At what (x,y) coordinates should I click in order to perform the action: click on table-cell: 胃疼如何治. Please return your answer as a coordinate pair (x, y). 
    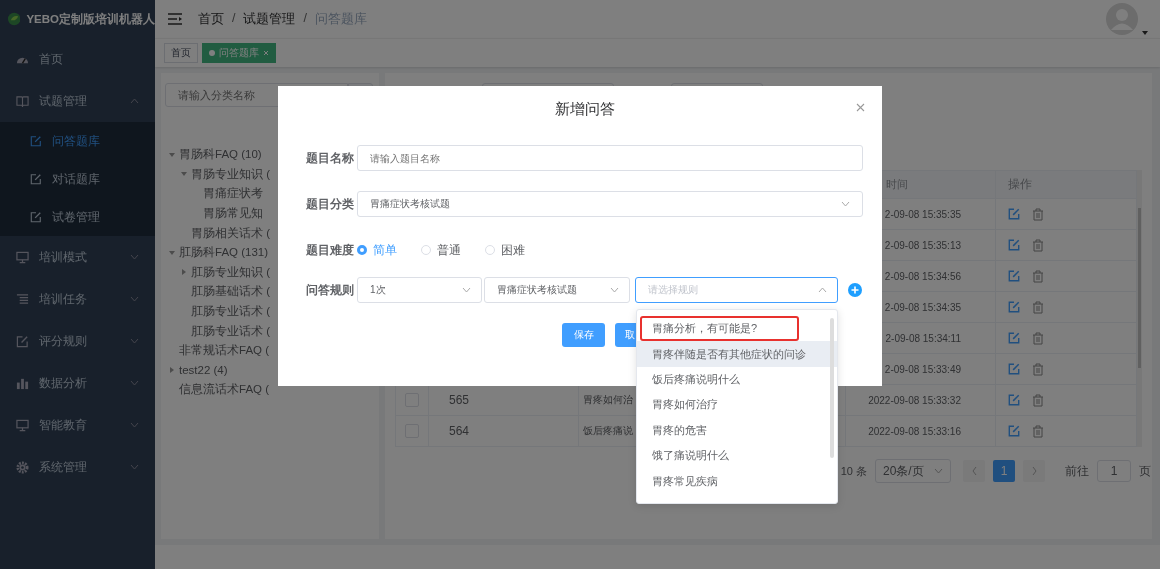
    Looking at the image, I should click on (608, 400).